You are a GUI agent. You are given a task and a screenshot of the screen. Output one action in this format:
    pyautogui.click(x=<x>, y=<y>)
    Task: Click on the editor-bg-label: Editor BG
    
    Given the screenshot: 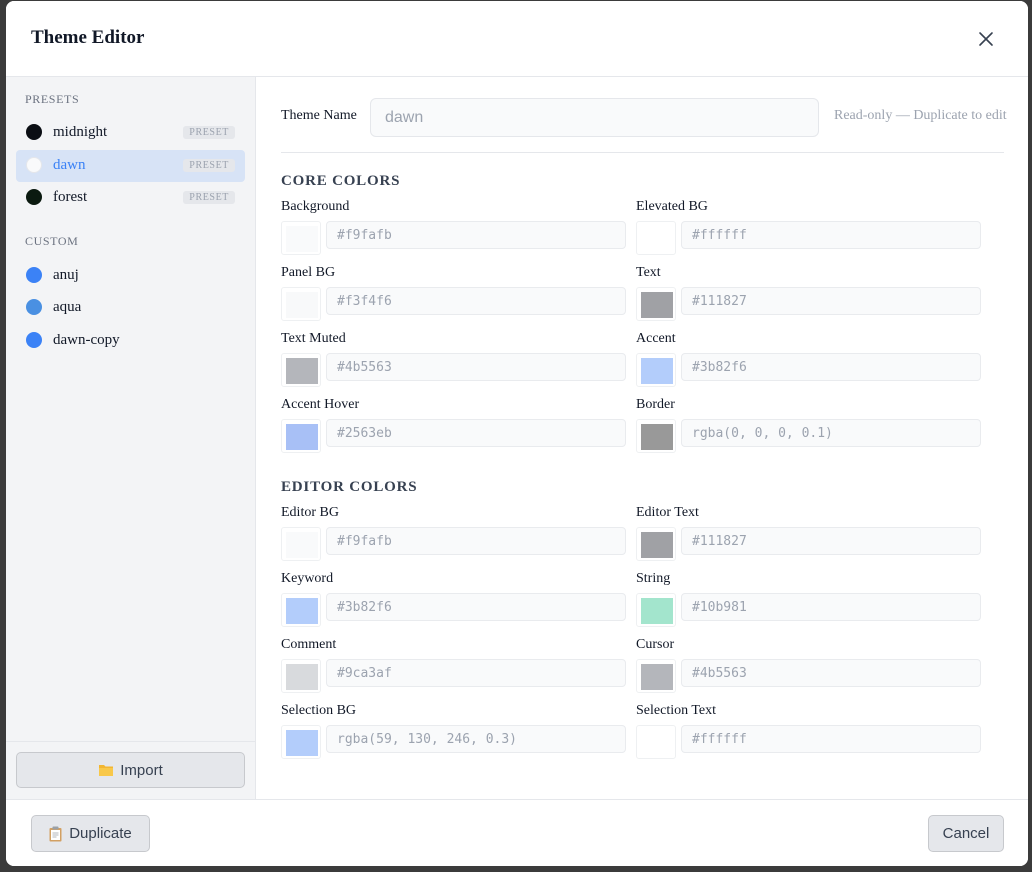 What is the action you would take?
    pyautogui.click(x=310, y=512)
    